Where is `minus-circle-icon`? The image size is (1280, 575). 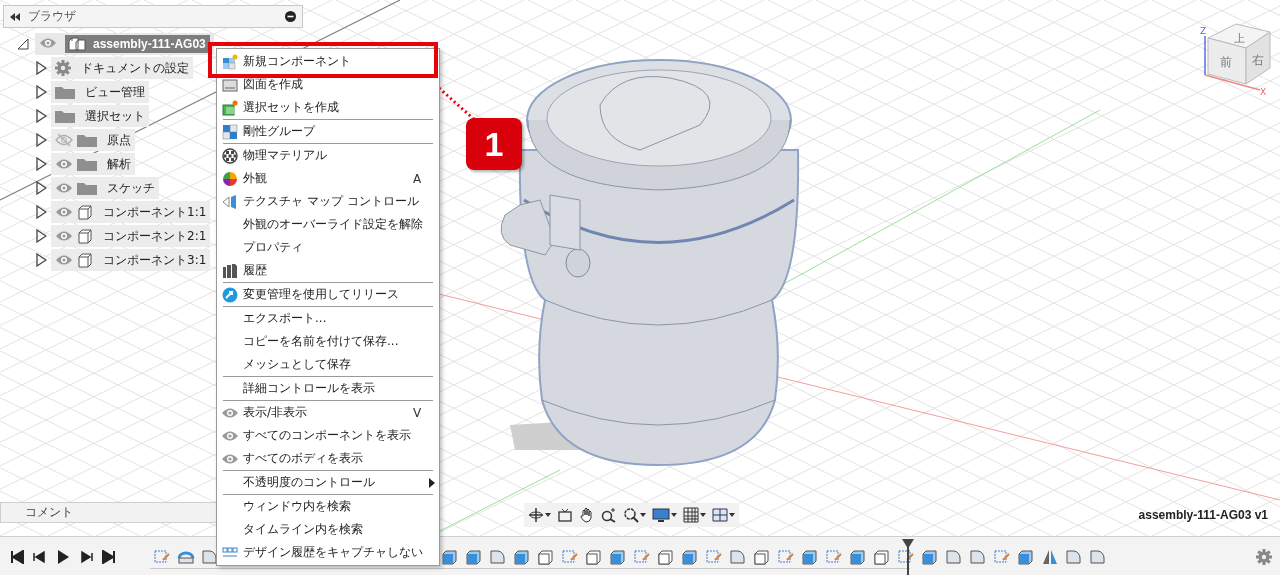 minus-circle-icon is located at coordinates (290, 16).